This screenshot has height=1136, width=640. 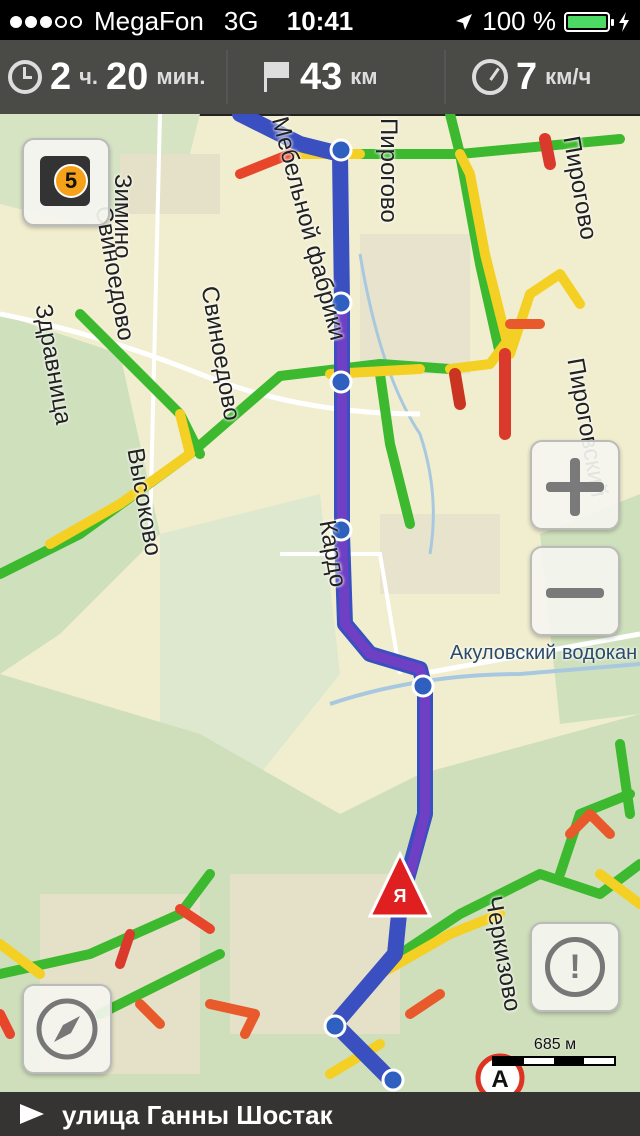 What do you see at coordinates (388, 170) in the screenshot?
I see `place-label-pirogovo: Пирогово` at bounding box center [388, 170].